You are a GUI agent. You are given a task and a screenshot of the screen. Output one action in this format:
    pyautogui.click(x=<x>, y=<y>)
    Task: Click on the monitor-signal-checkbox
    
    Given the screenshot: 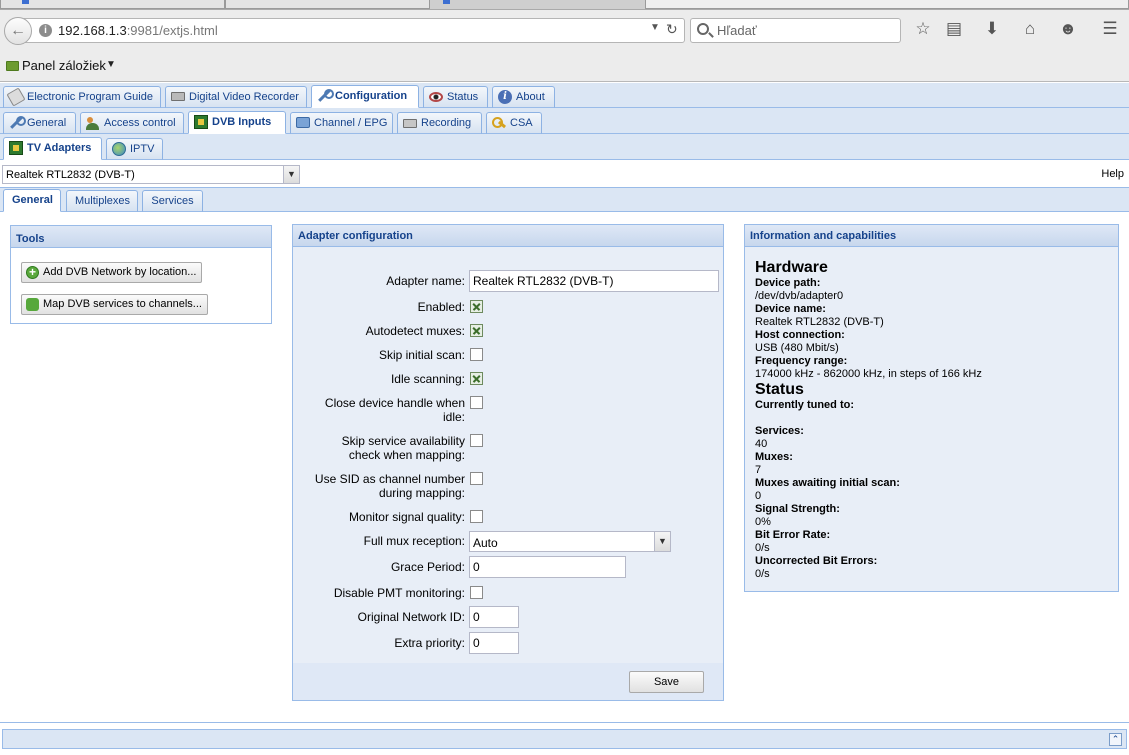 What is the action you would take?
    pyautogui.click(x=476, y=516)
    